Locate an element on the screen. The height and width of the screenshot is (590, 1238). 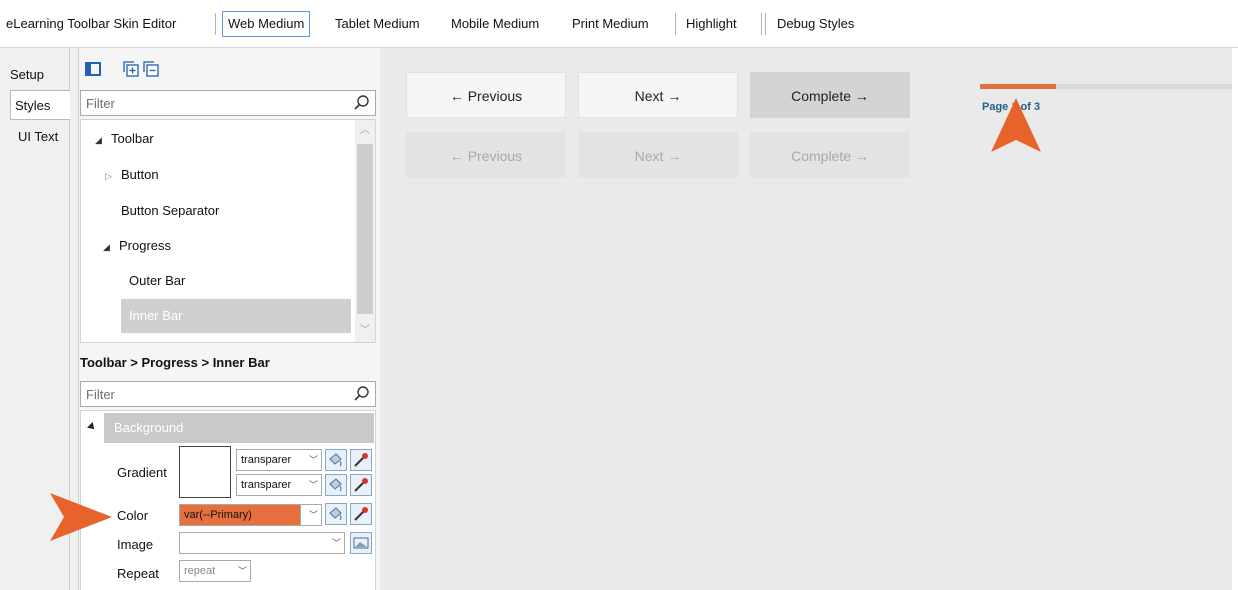
tree-item-button-separator: Button Separator is located at coordinates (218, 211).